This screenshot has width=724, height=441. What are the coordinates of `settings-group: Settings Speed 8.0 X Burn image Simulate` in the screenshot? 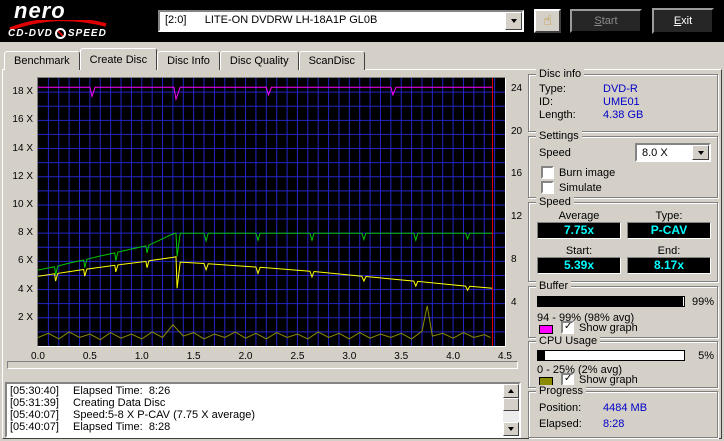 It's located at (623, 164).